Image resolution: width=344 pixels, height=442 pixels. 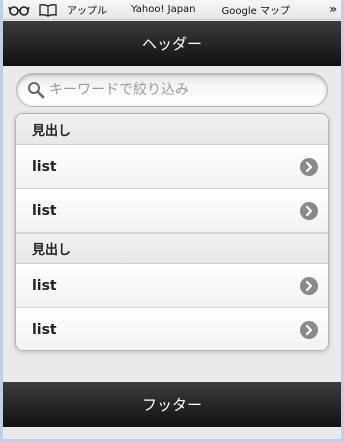 I want to click on search-icon, so click(x=36, y=90).